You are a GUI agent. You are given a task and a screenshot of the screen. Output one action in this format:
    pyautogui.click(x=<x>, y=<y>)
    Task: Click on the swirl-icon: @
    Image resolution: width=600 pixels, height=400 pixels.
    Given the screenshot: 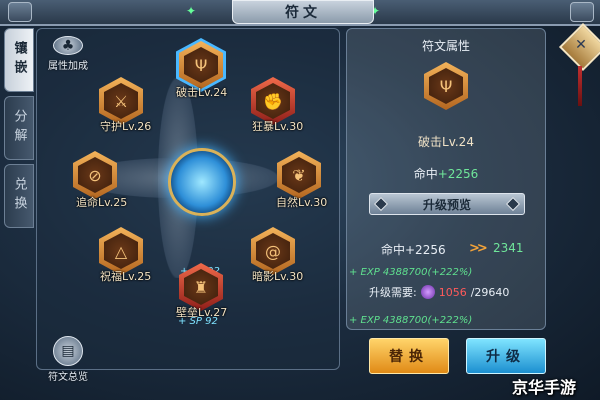 What is the action you would take?
    pyautogui.click(x=273, y=251)
    